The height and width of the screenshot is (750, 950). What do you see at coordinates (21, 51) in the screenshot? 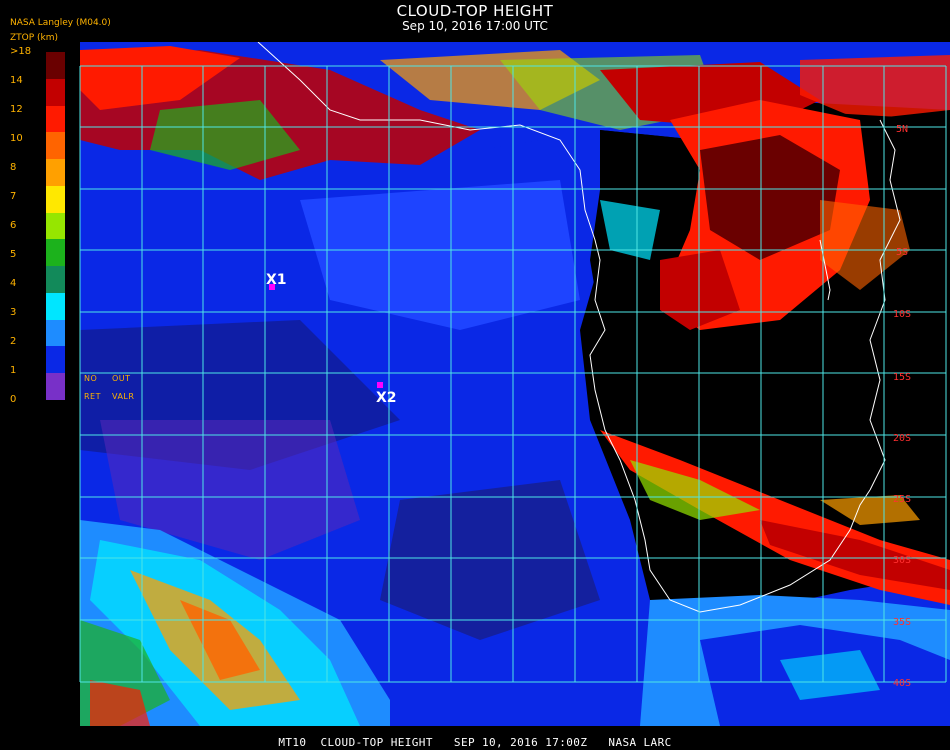
I see `colorbar-tick-label: >18` at bounding box center [21, 51].